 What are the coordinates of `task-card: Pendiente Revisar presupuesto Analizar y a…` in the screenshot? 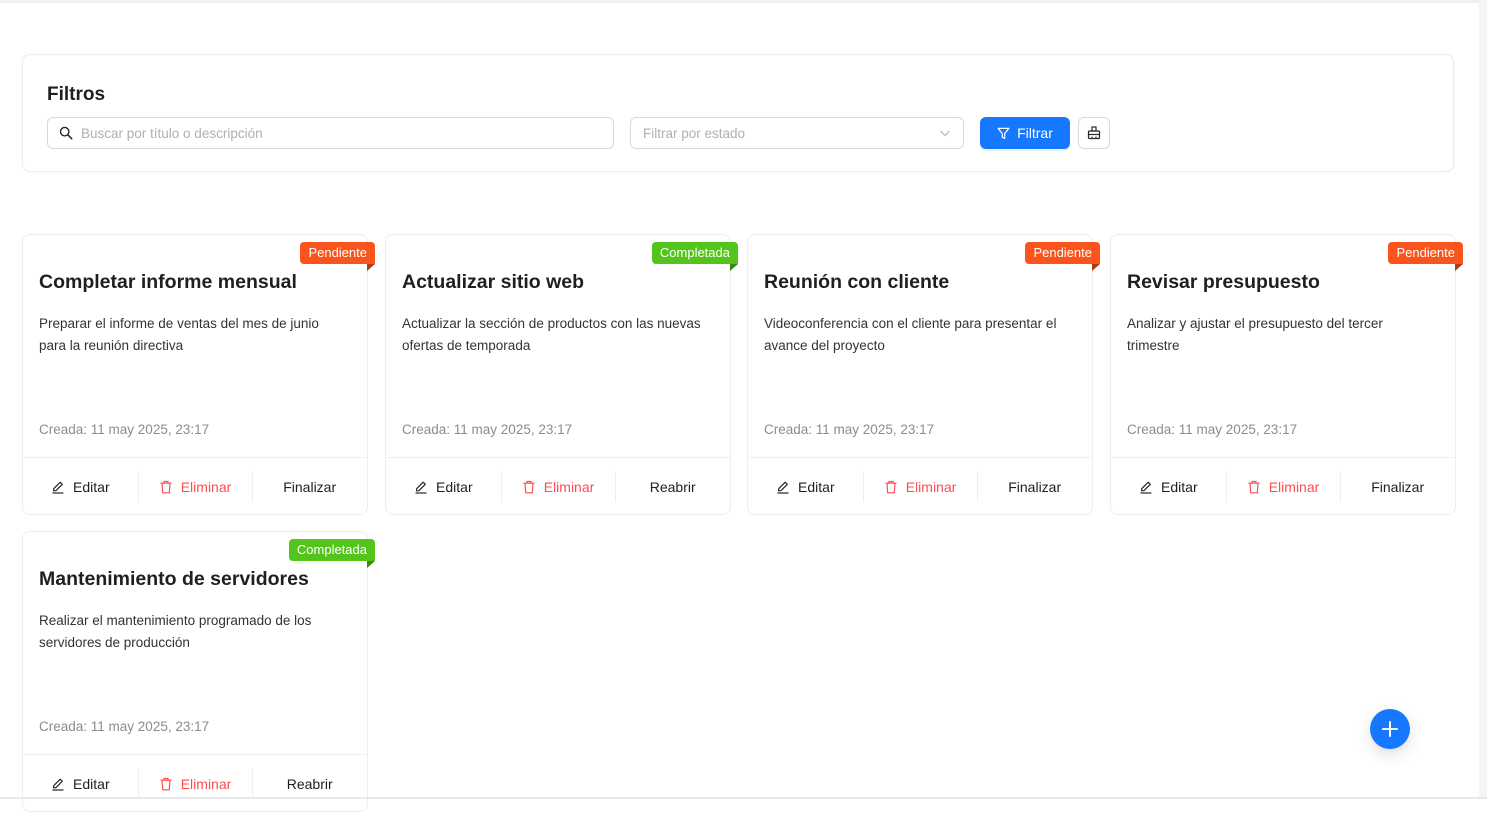 It's located at (1286, 375).